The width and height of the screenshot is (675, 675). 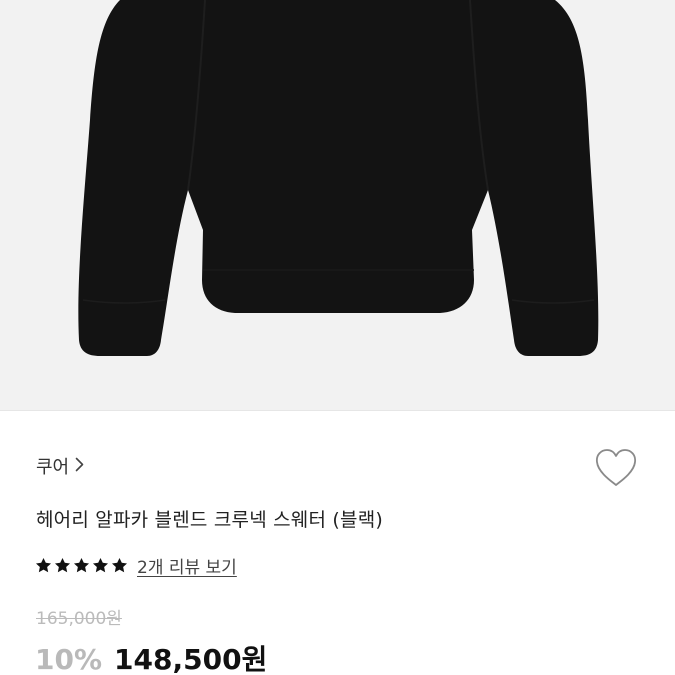 I want to click on price-row: 10% 148,500원, so click(x=151, y=656).